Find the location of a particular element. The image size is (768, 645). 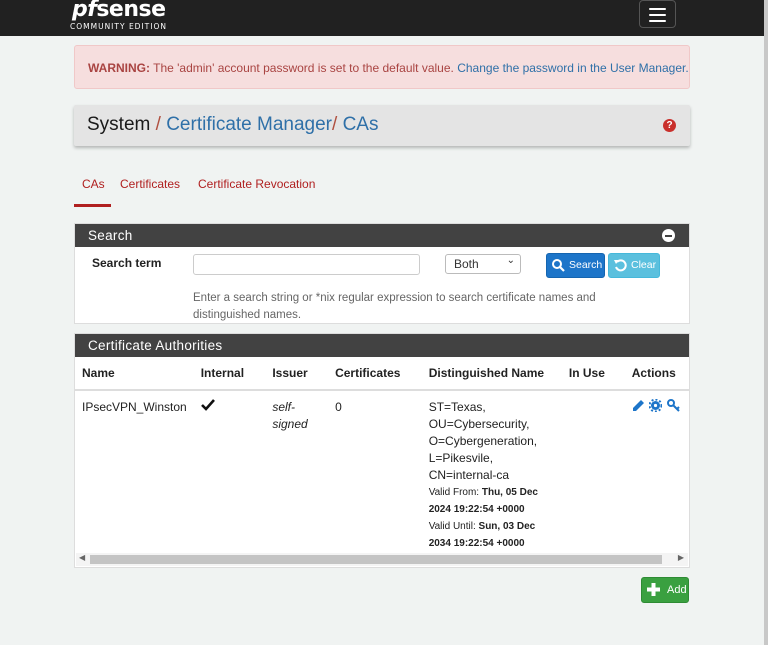

change-password-link: Change the password in the User Manager. is located at coordinates (572, 68).